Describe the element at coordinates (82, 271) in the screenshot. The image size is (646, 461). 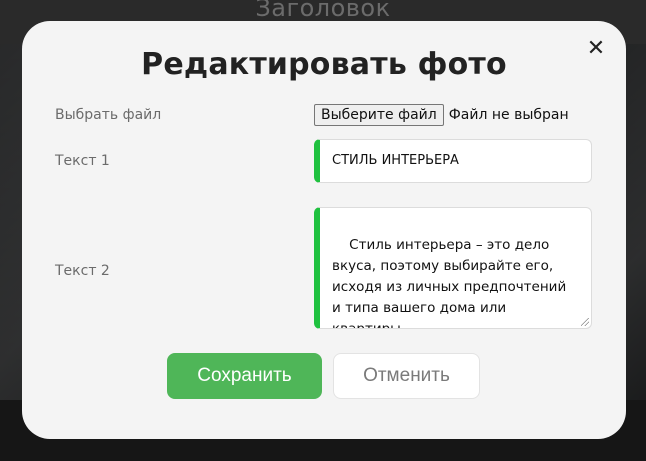
I see `text2-label: Текст 2` at that location.